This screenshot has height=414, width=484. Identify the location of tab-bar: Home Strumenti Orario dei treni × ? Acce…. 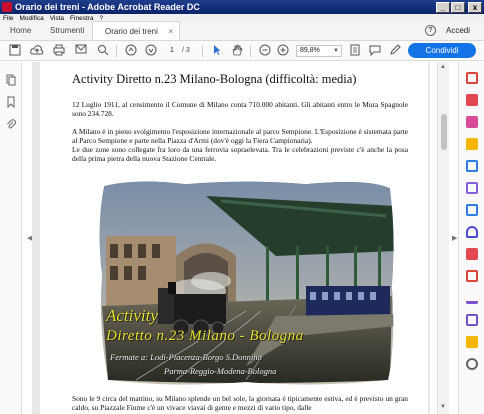
(242, 31).